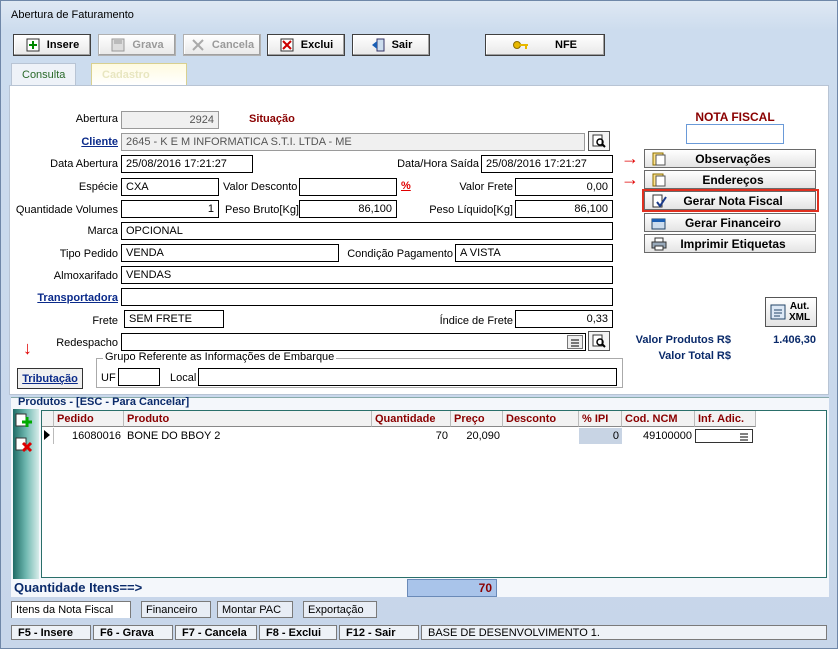  I want to click on f5-insere-key: F5 - Insere, so click(51, 632).